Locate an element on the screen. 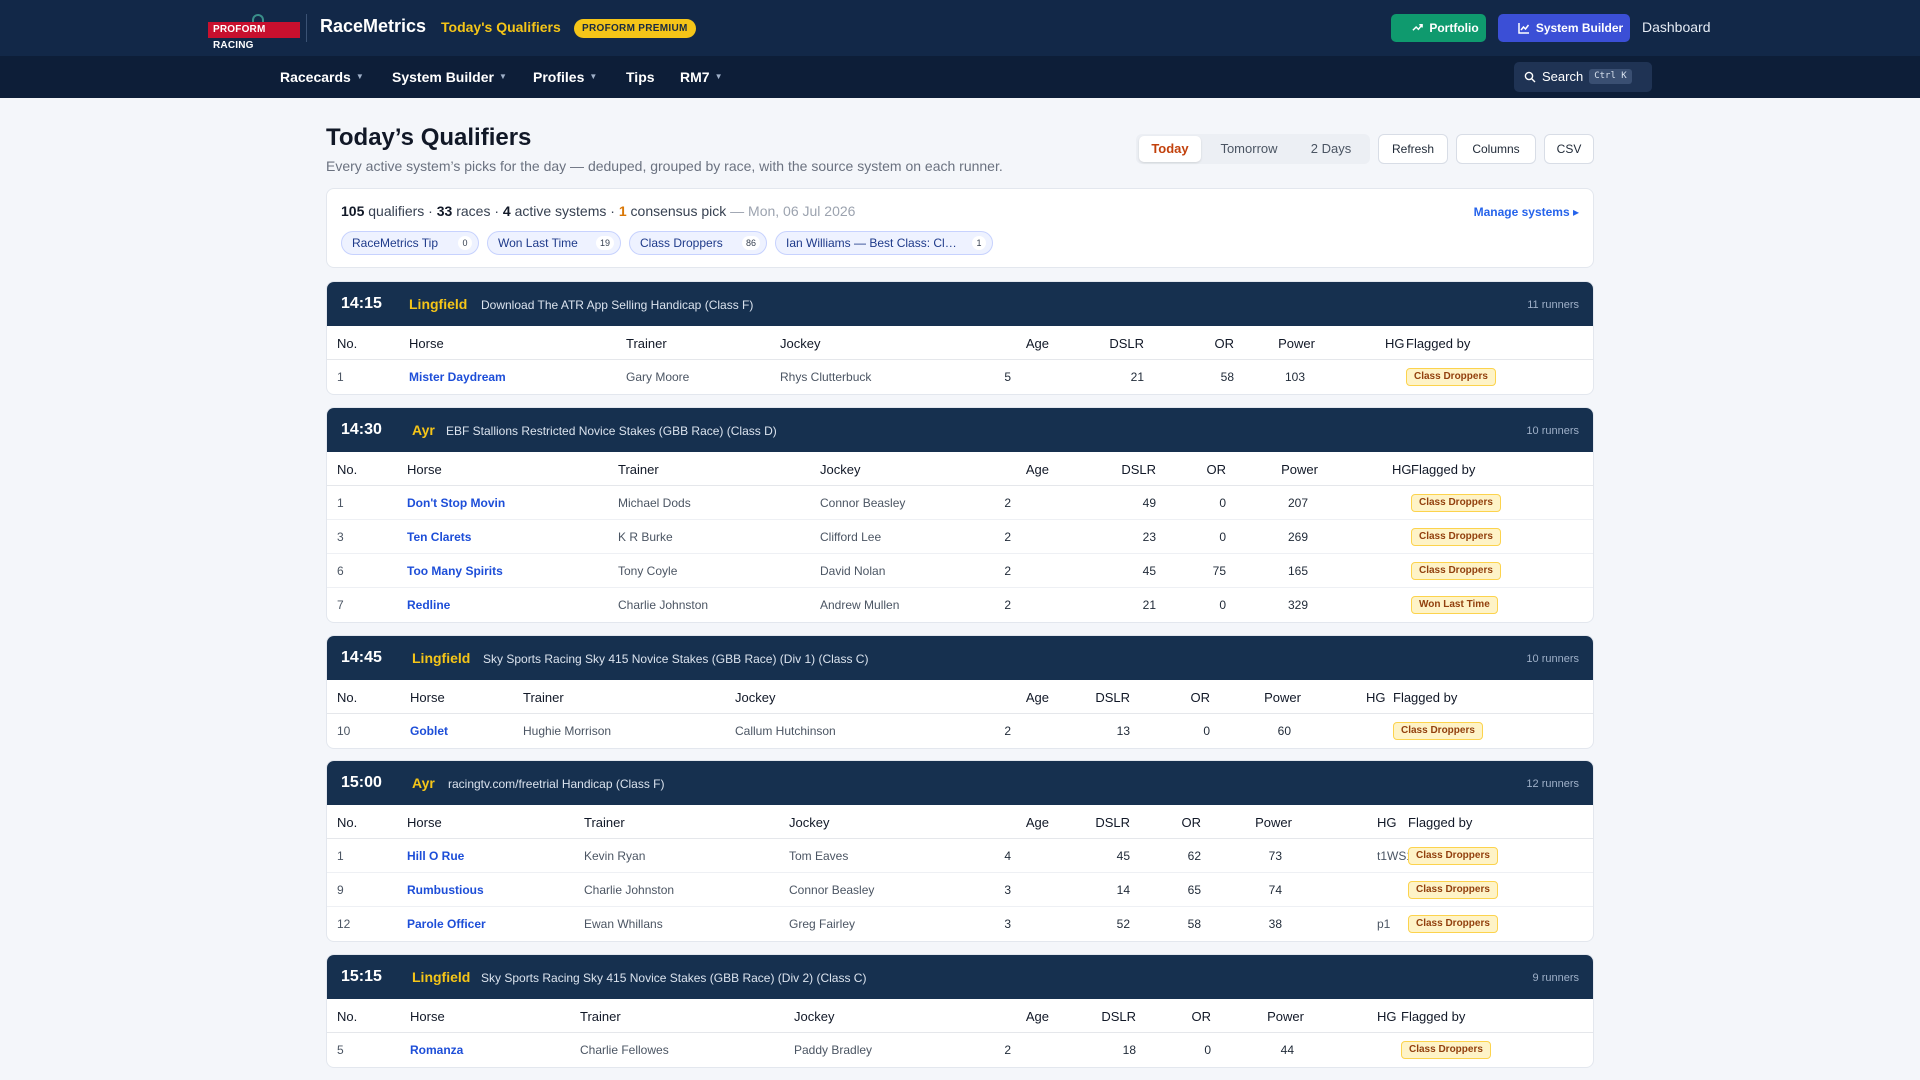 This screenshot has height=1080, width=1920. system-chip: Ian Williams — Best Class: Cl… 1 is located at coordinates (884, 243).